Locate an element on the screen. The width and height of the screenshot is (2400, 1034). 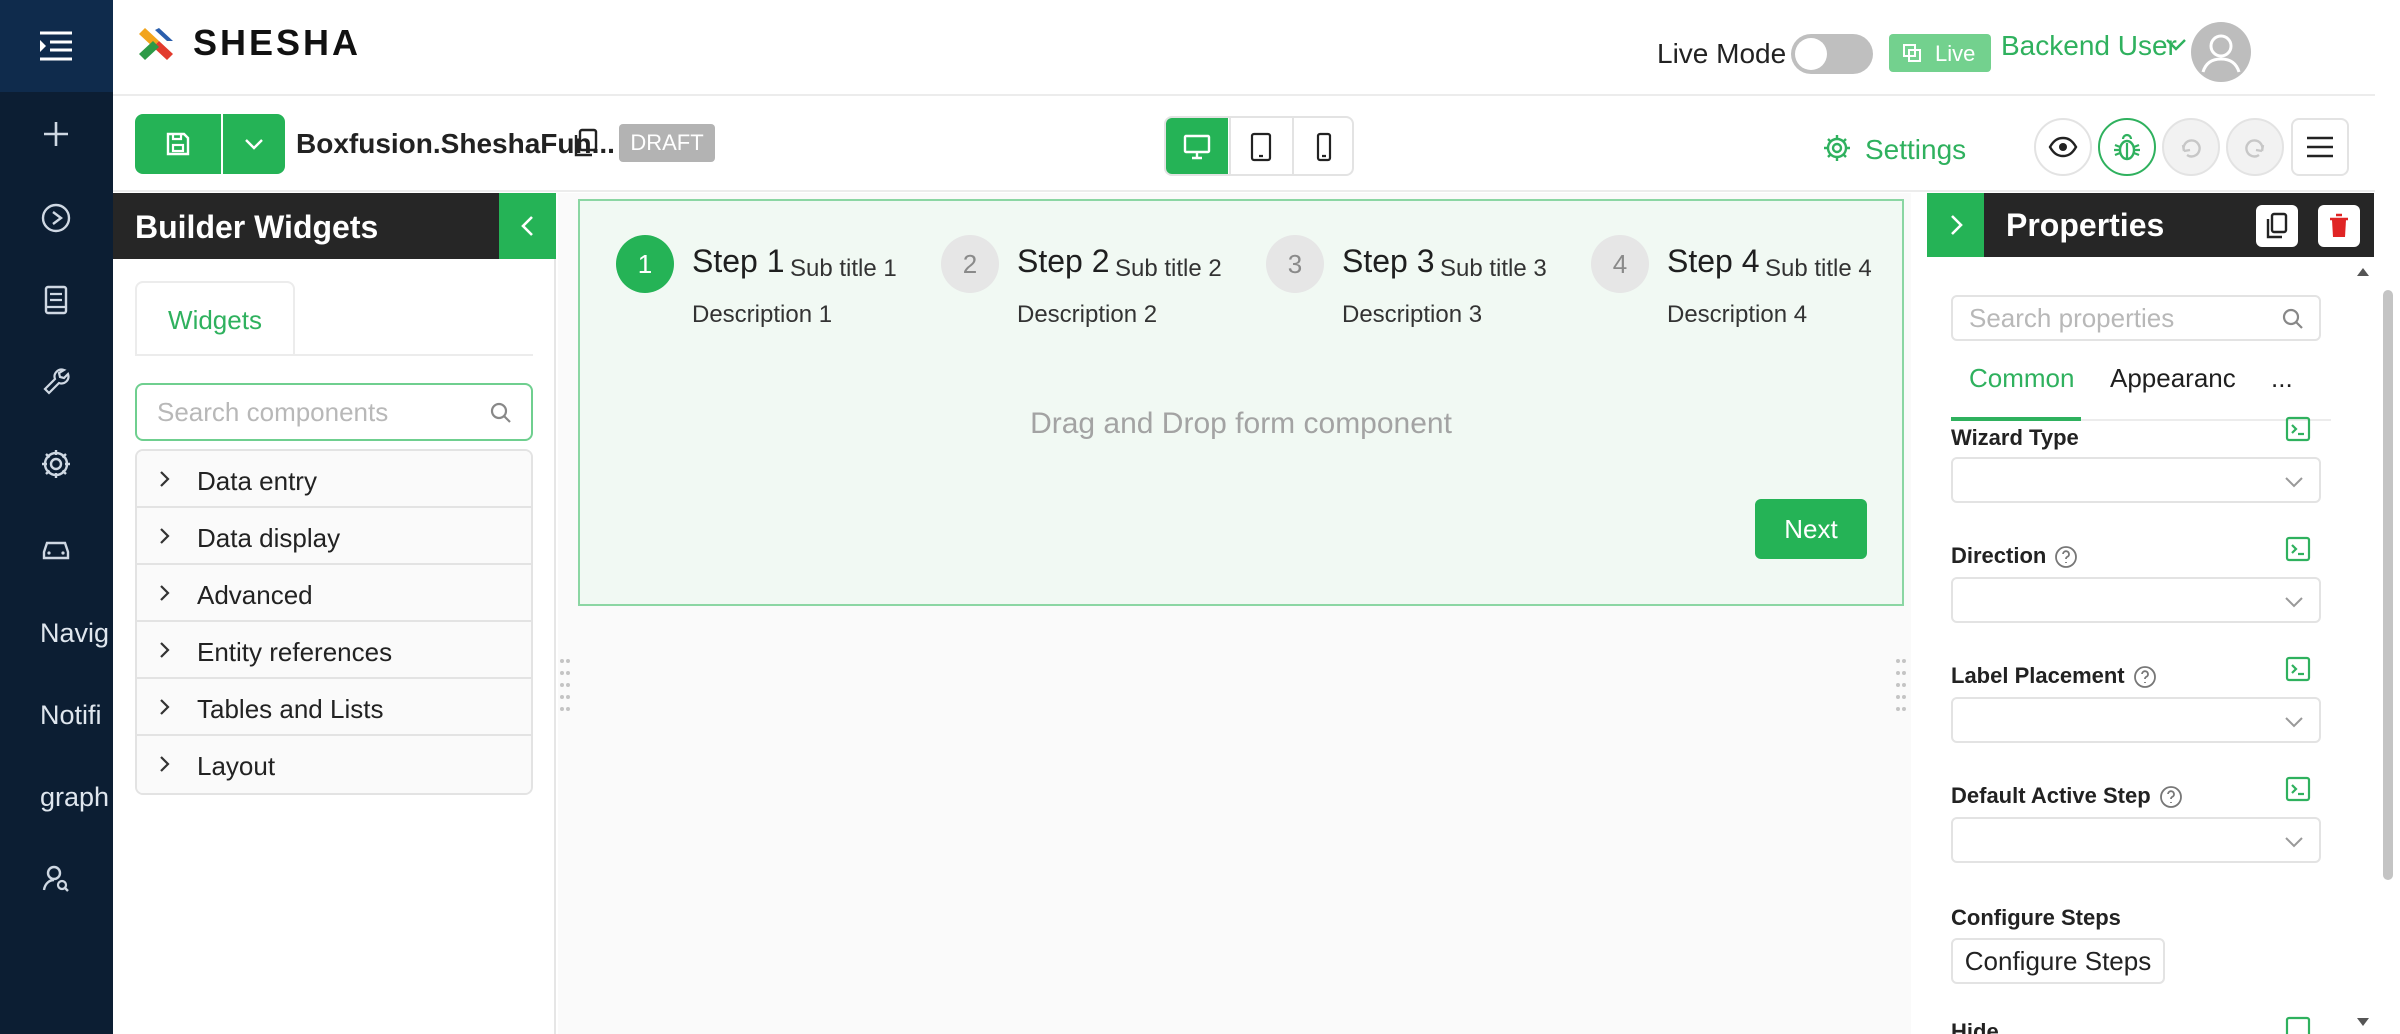
tab-common: Common is located at coordinates (2021, 392).